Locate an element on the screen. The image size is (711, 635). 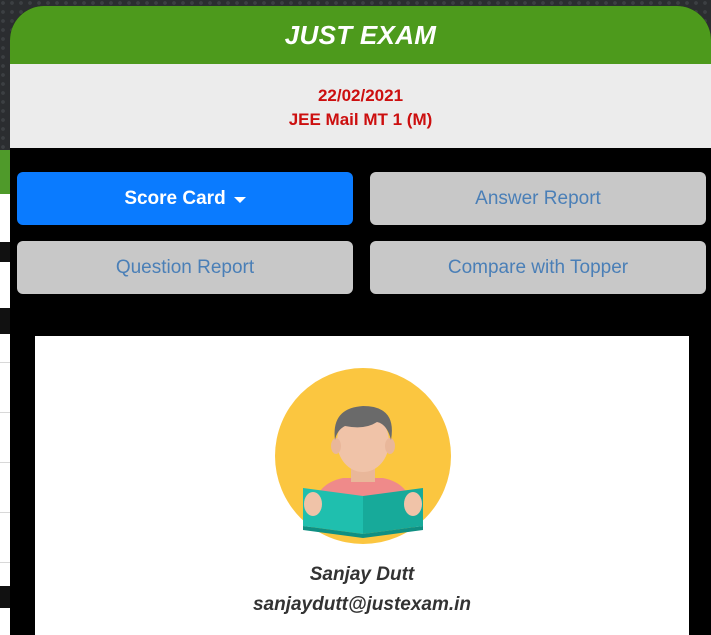
exam-info: 22/02/2021 JEE Mail MT 1 (M) is located at coordinates (360, 106).